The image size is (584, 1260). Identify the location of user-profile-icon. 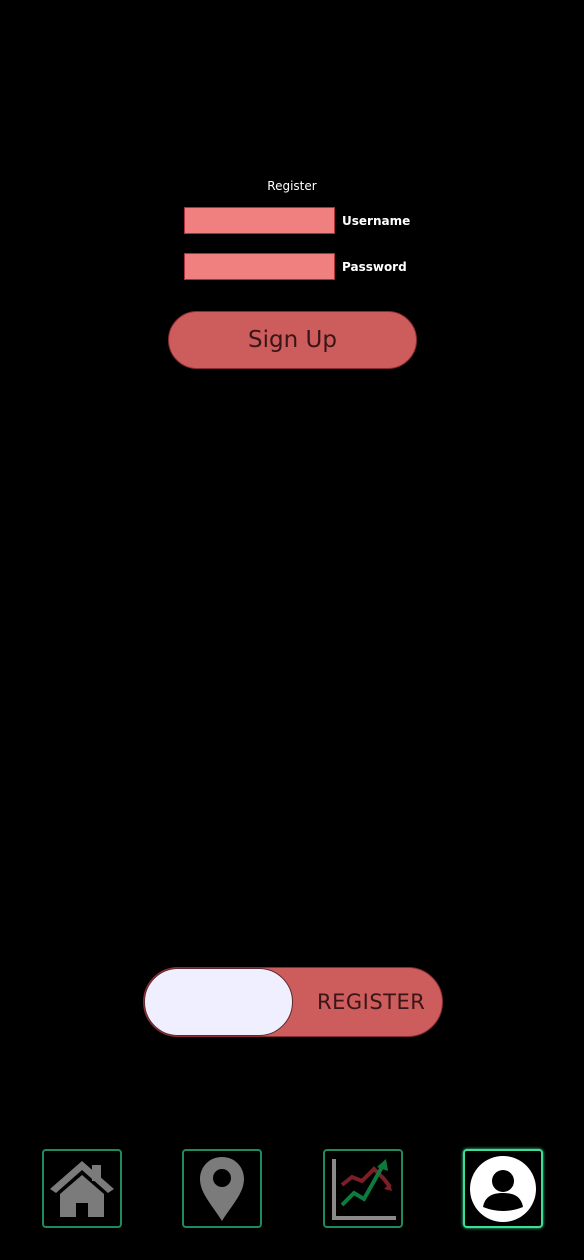
(503, 1189).